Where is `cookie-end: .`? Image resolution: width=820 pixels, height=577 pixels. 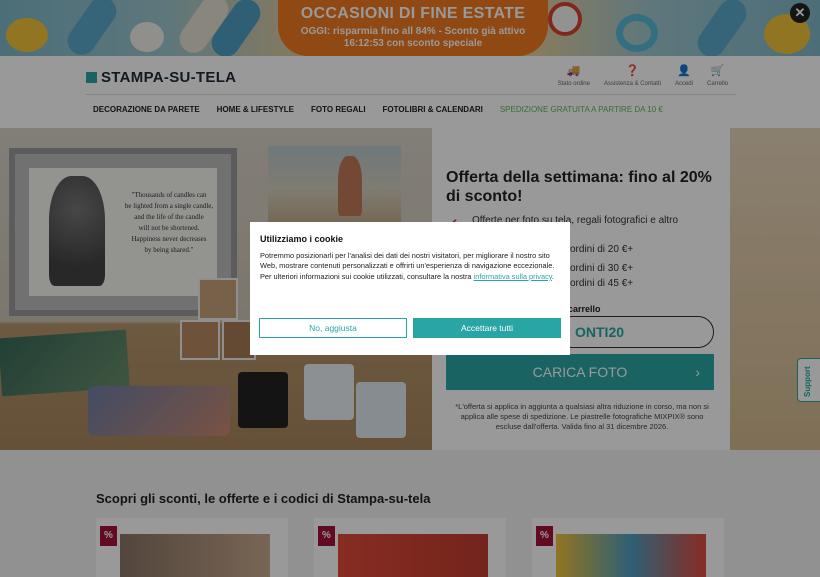 cookie-end: . is located at coordinates (552, 276).